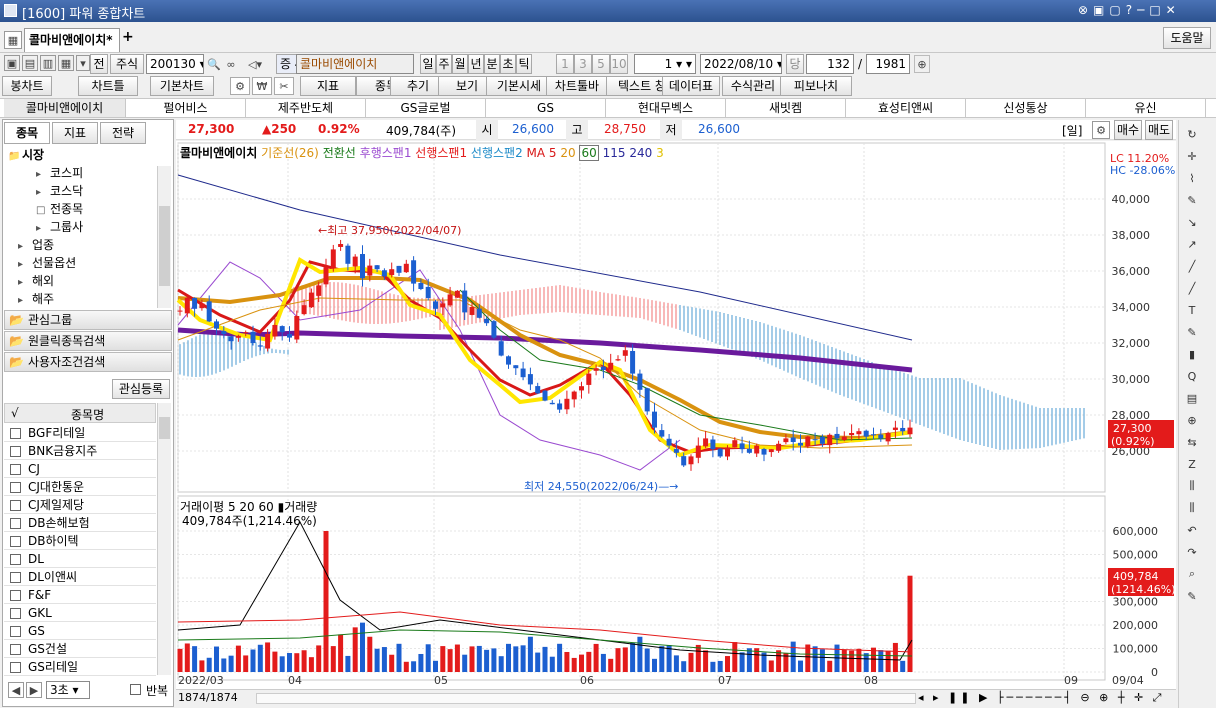 This screenshot has height=708, width=1216. Describe the element at coordinates (30, 63) in the screenshot. I see `tool-icon-2: ▤` at that location.